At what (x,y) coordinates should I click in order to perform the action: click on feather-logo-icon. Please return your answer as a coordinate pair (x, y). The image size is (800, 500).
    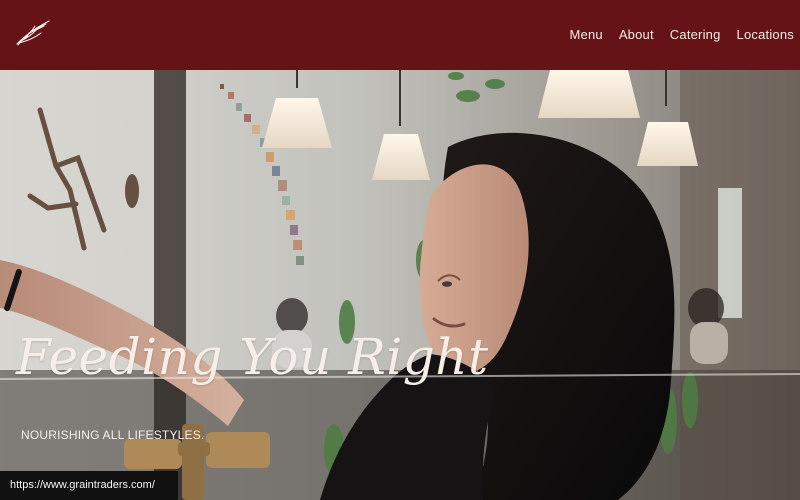
    Looking at the image, I should click on (33, 34).